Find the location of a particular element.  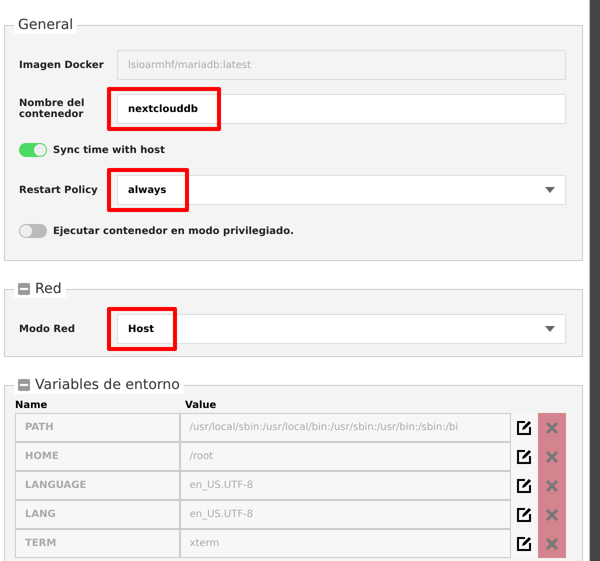

input-field: nextclouddb is located at coordinates (341, 109).